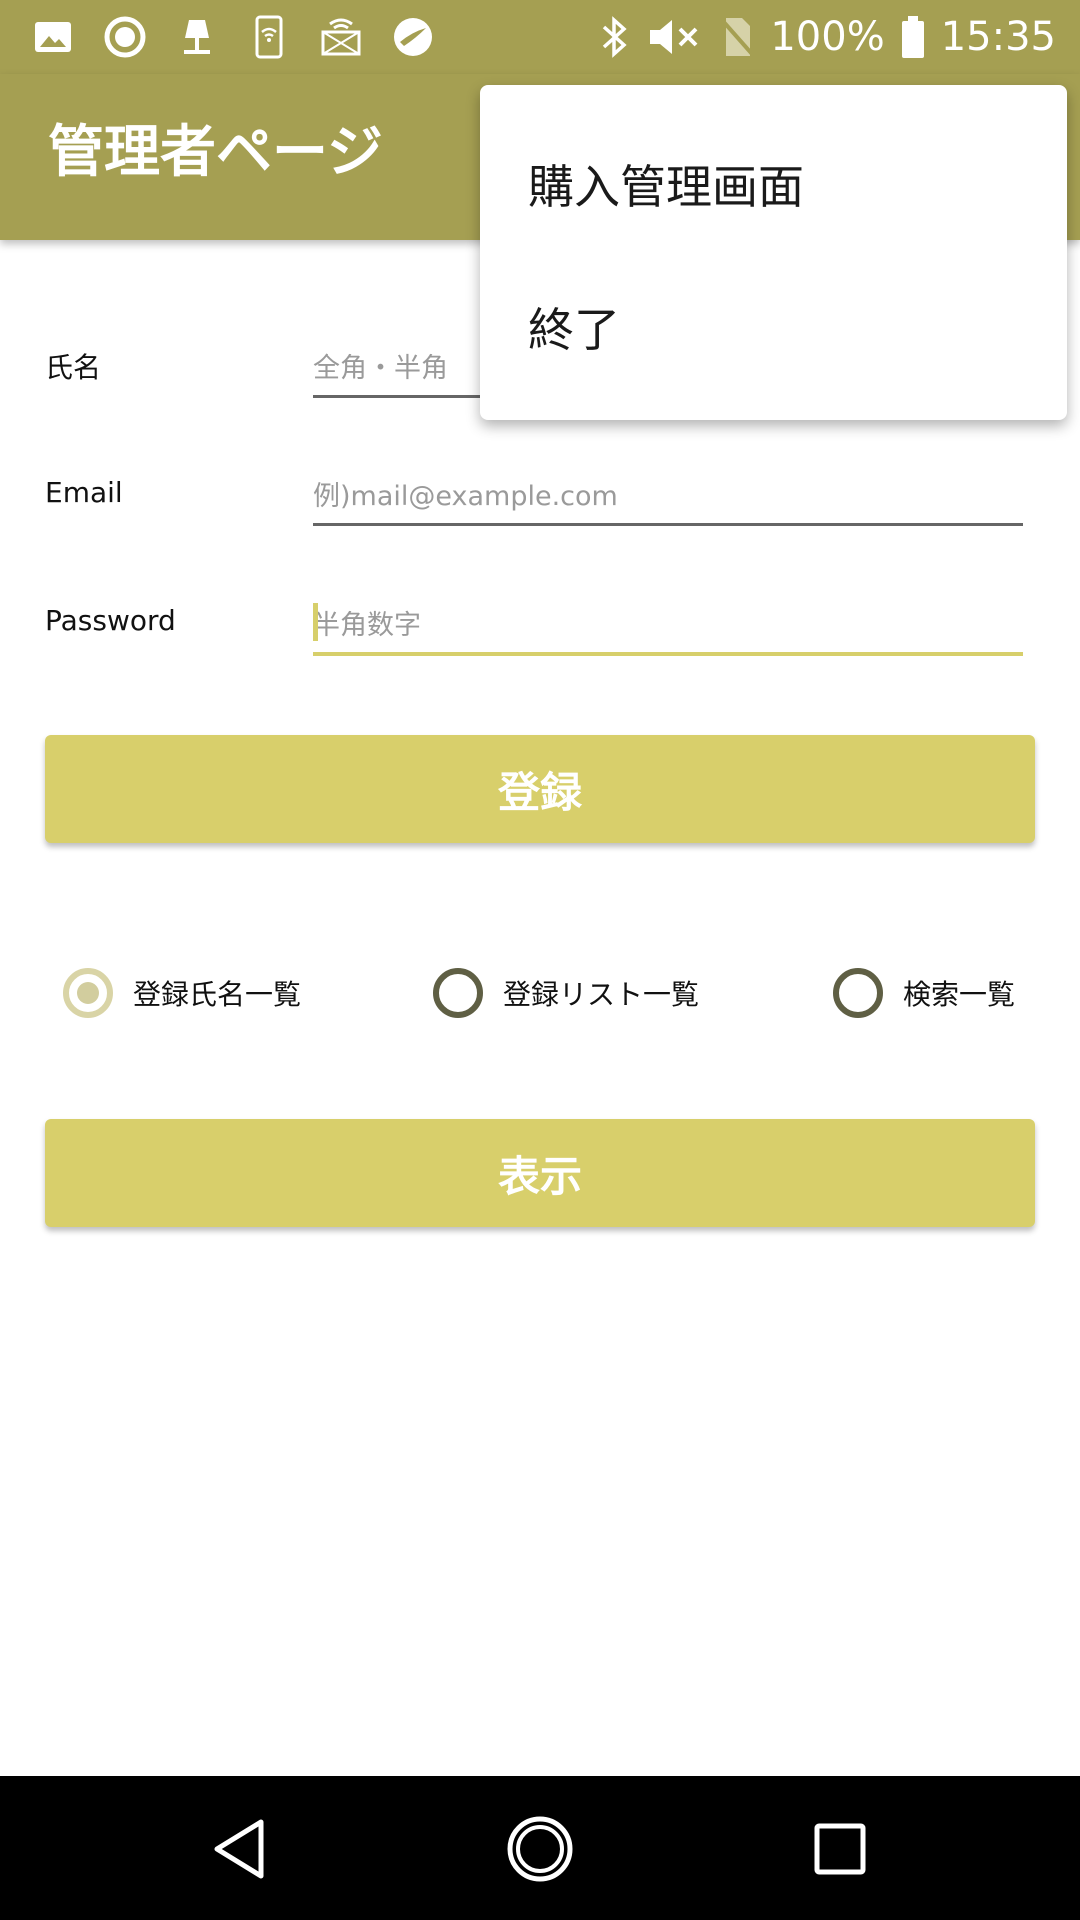 The width and height of the screenshot is (1080, 1920). What do you see at coordinates (315, 622) in the screenshot?
I see `text-cursor` at bounding box center [315, 622].